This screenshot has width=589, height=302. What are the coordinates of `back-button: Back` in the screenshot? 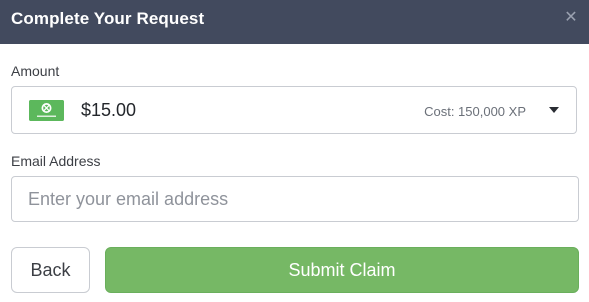 It's located at (50, 270).